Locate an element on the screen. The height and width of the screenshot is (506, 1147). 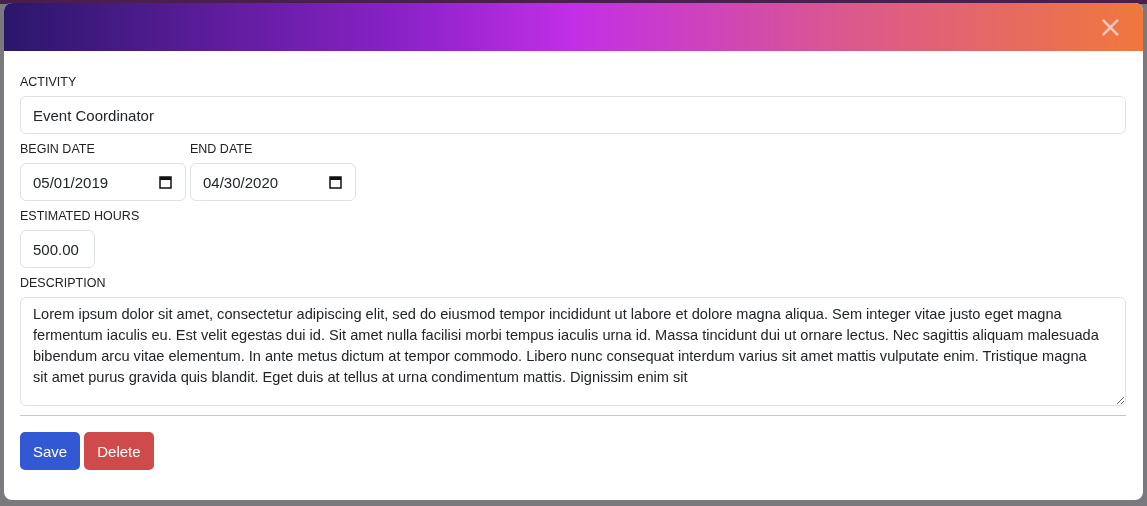
date-field: 04/30/2020 is located at coordinates (273, 182).